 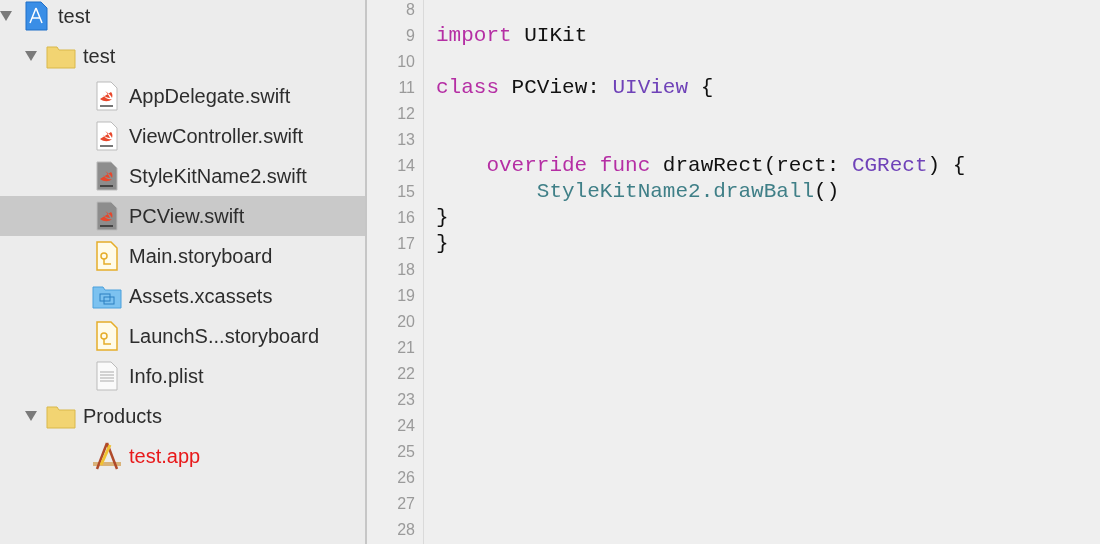 I want to click on line-number: 23, so click(x=406, y=400).